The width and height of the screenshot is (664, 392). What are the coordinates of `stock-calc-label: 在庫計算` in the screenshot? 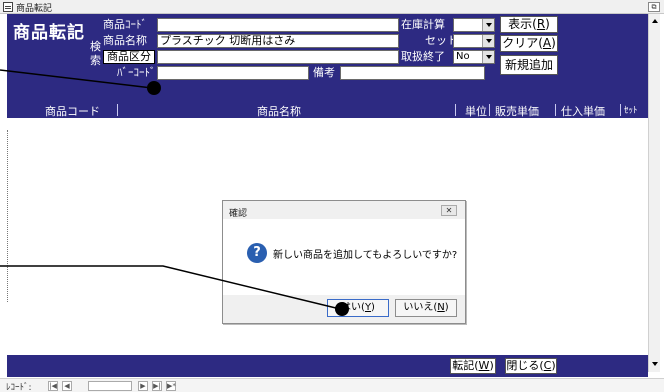 It's located at (423, 24).